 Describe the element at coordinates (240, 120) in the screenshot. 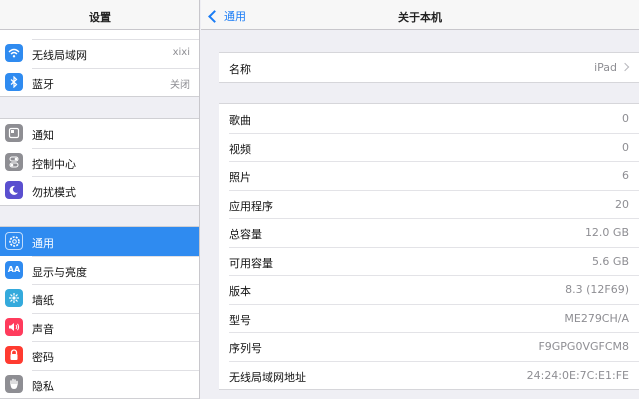

I see `row-label: 歌曲` at that location.